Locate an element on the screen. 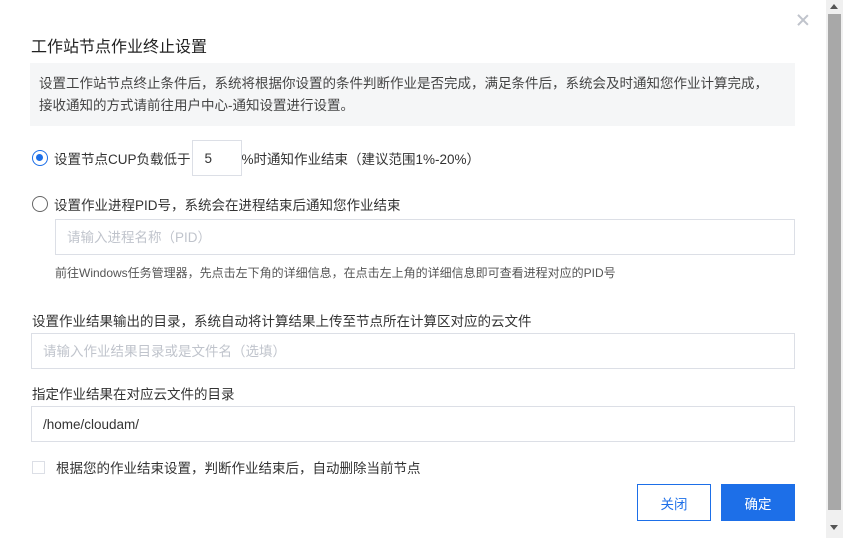  auto-delete-checkbox is located at coordinates (38, 467).